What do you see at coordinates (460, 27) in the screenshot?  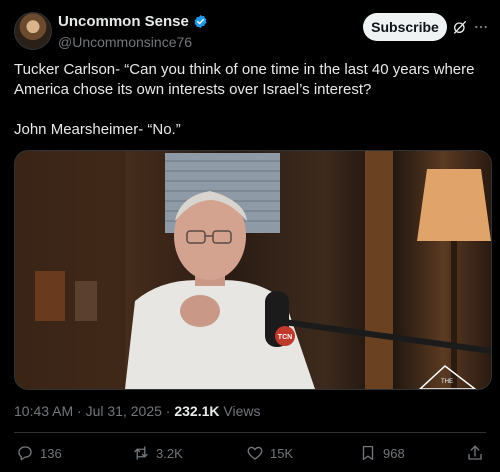 I see `grok-icon` at bounding box center [460, 27].